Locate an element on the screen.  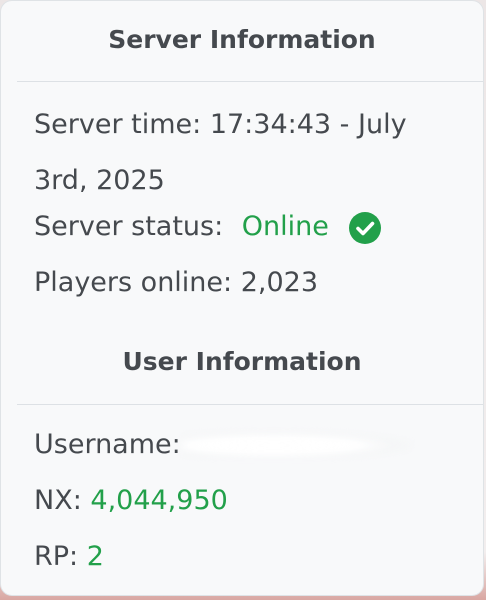
nx-value: 4,044,950 is located at coordinates (159, 500).